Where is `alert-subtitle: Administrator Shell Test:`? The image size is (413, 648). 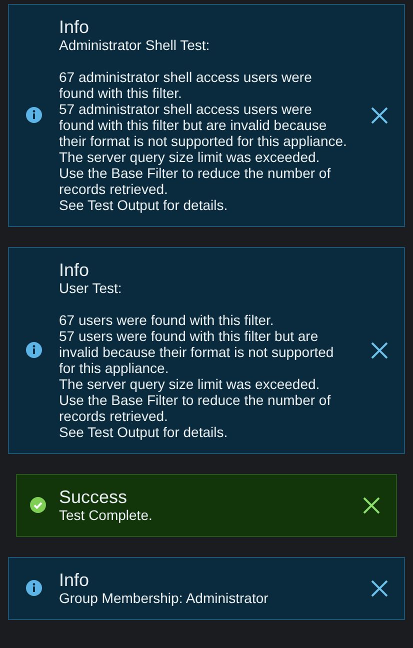
alert-subtitle: Administrator Shell Test: is located at coordinates (135, 45).